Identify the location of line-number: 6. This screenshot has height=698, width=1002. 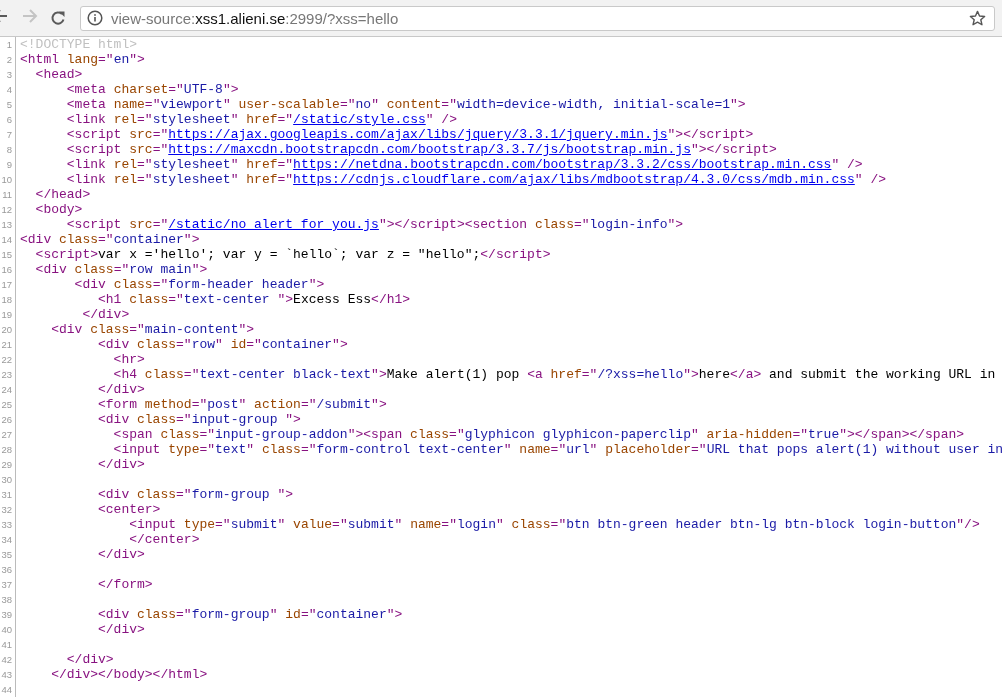
(8, 119).